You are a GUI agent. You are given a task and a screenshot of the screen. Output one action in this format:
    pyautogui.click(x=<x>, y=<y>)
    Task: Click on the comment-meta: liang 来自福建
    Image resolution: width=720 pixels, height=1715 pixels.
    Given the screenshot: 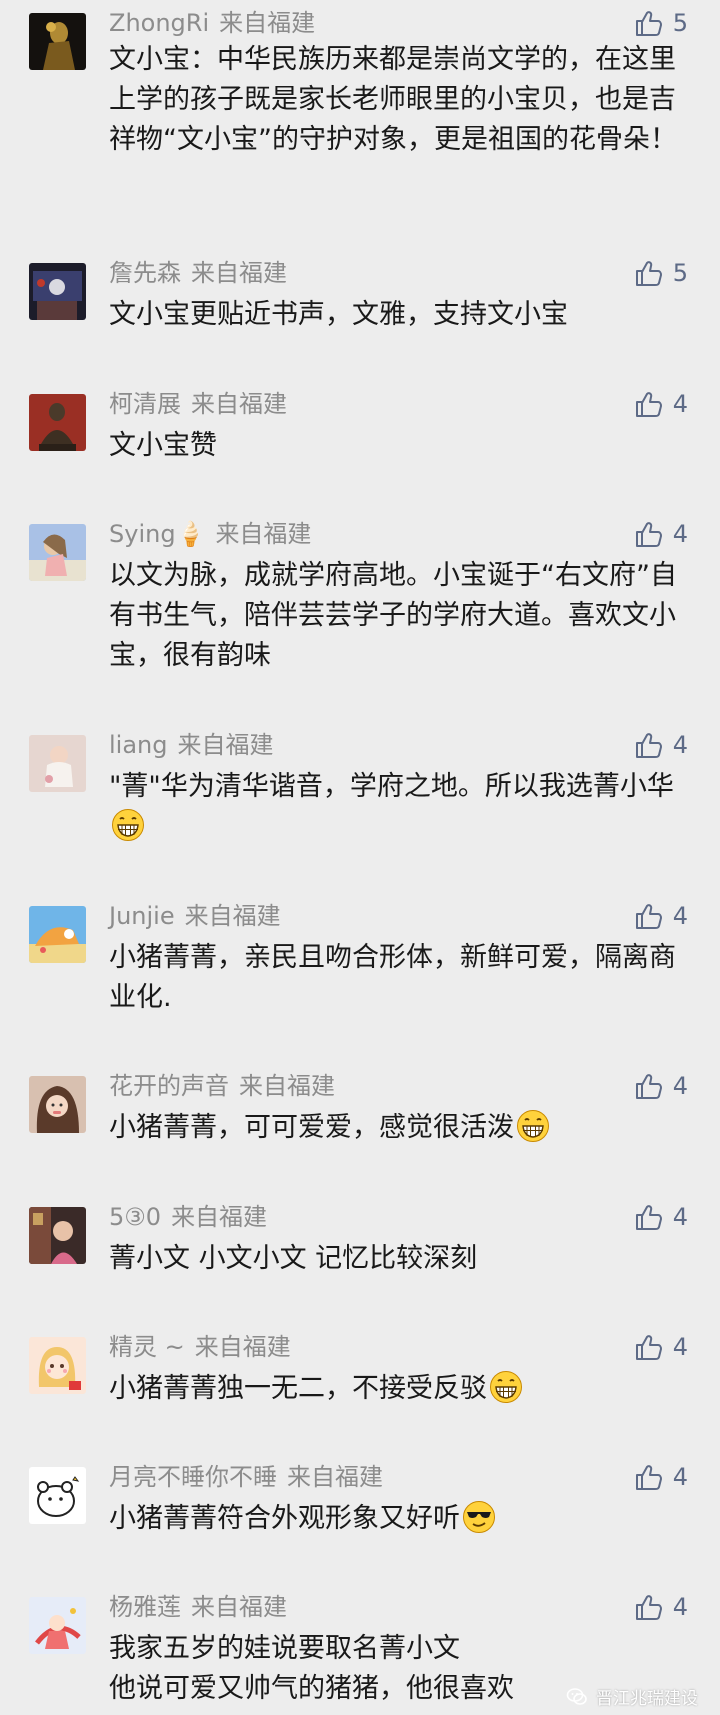 What is the action you would take?
    pyautogui.click(x=191, y=745)
    